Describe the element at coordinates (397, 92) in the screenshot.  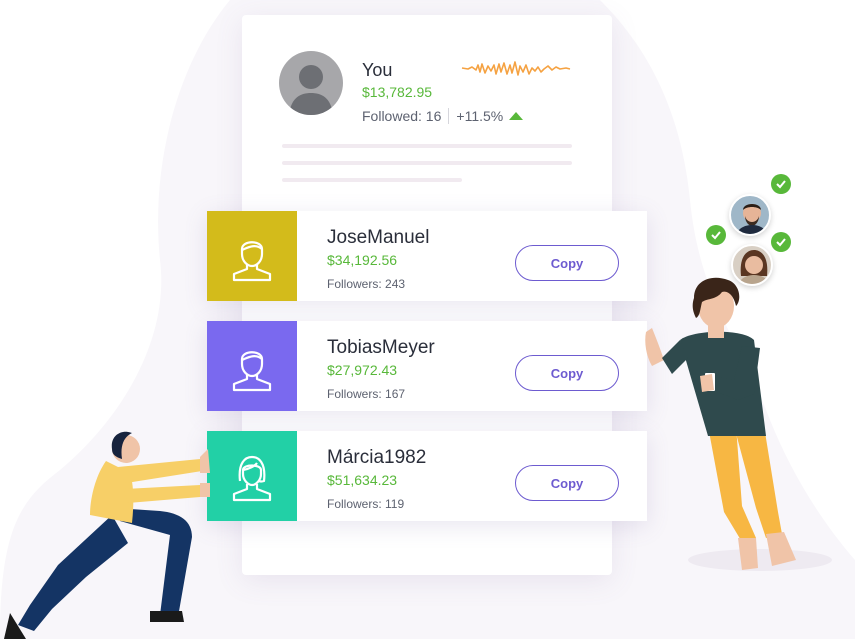
I see `user-portfolio-value: $13,782.95` at that location.